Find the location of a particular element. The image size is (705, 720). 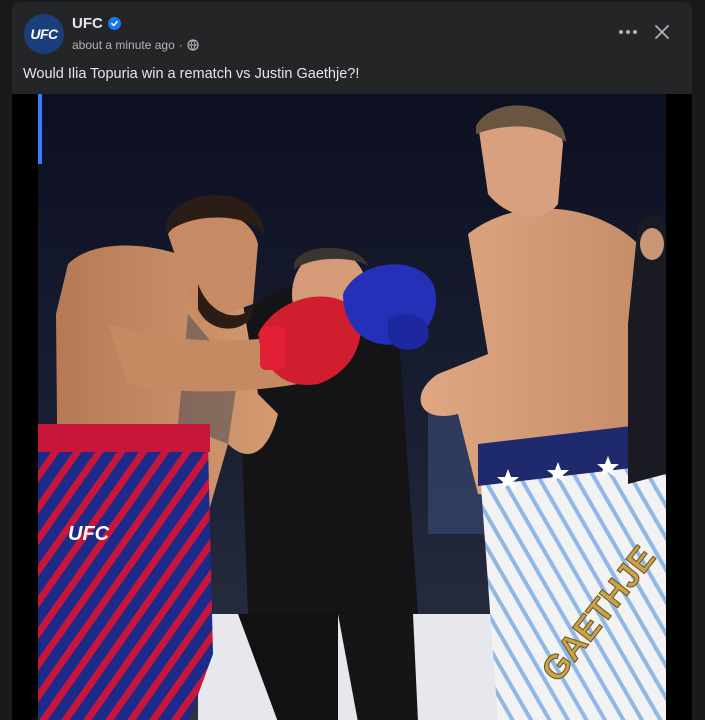

post-meta: about a minute ago · is located at coordinates (135, 45).